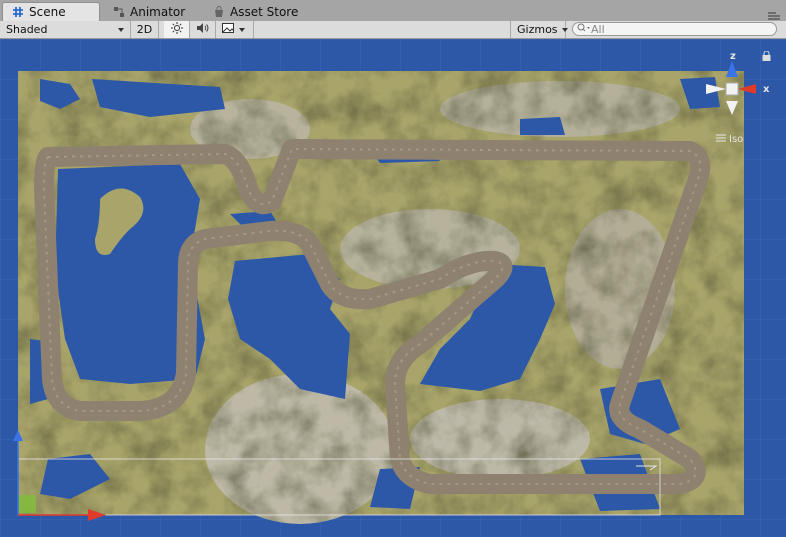  I want to click on mode-2d-button: 2D, so click(145, 29).